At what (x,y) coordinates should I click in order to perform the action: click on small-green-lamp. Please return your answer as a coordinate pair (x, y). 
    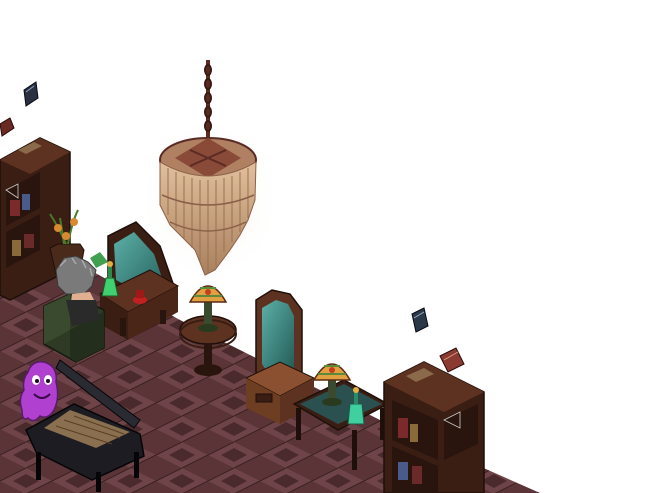
    Looking at the image, I should click on (99, 260).